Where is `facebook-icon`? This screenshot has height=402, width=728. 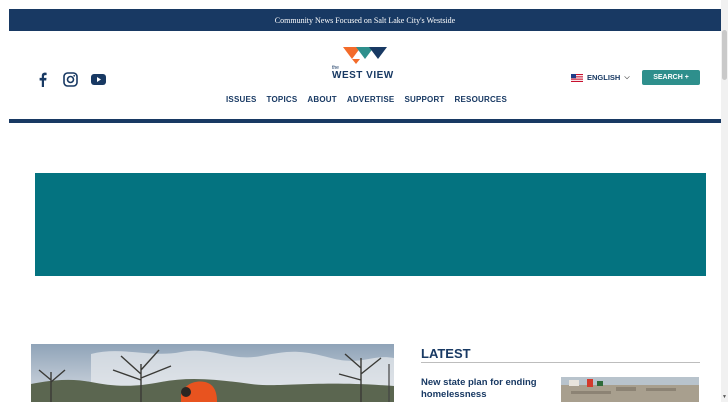 facebook-icon is located at coordinates (42, 79).